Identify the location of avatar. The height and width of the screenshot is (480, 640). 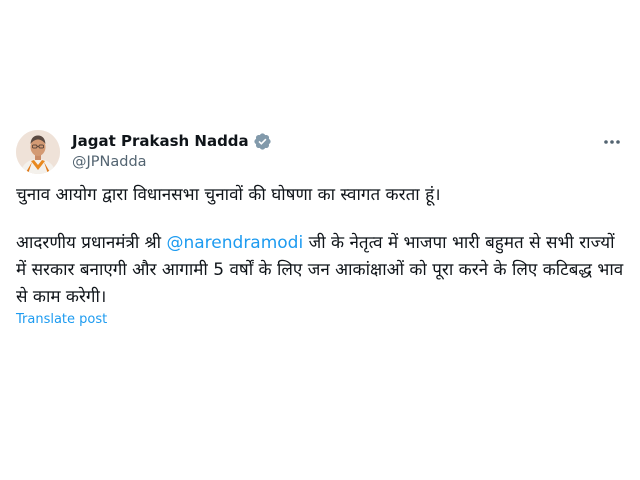
(38, 152).